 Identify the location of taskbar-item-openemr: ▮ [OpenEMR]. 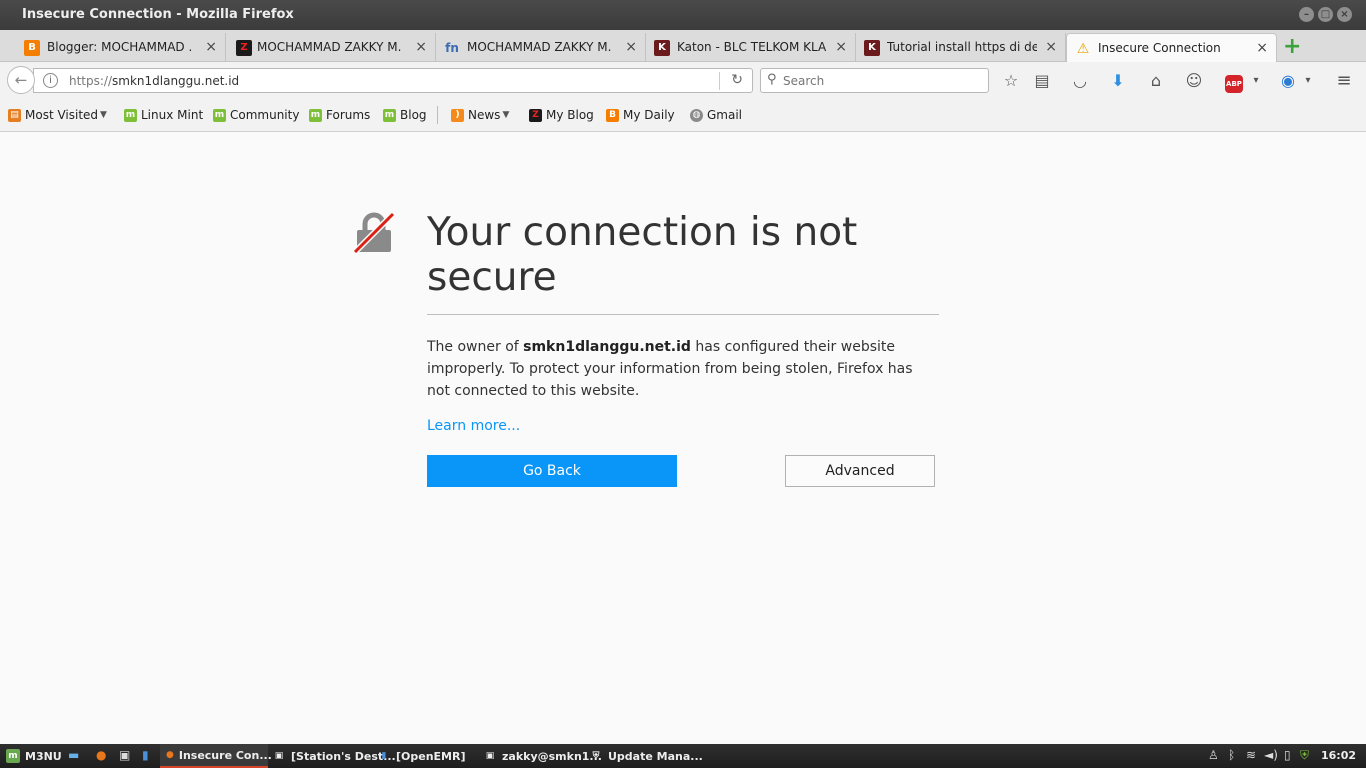
(421, 756).